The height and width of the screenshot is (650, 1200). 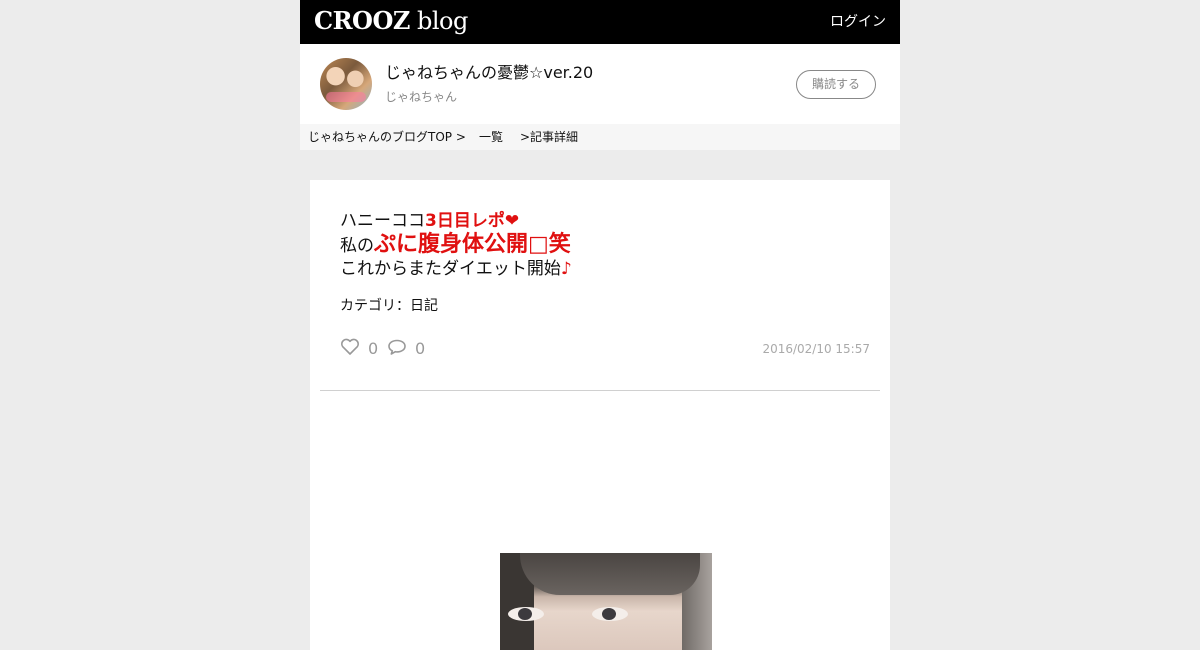 I want to click on article-line-1: ハニーココ3日目レポ❤, so click(x=456, y=221).